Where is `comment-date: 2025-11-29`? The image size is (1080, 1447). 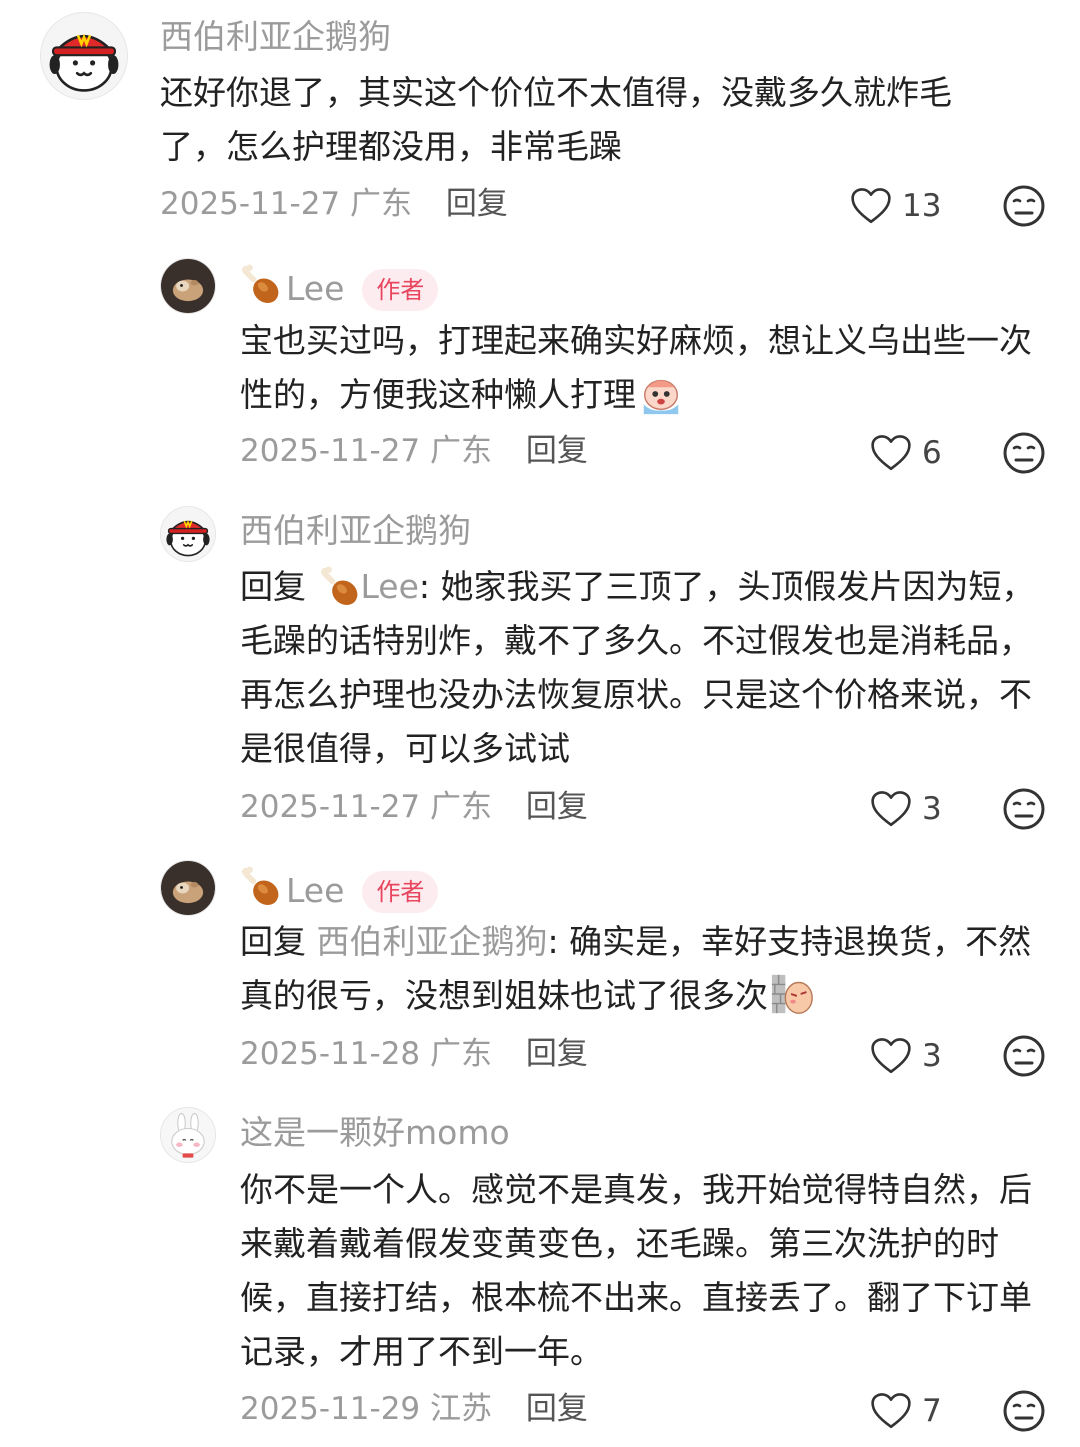
comment-date: 2025-11-29 is located at coordinates (330, 1409).